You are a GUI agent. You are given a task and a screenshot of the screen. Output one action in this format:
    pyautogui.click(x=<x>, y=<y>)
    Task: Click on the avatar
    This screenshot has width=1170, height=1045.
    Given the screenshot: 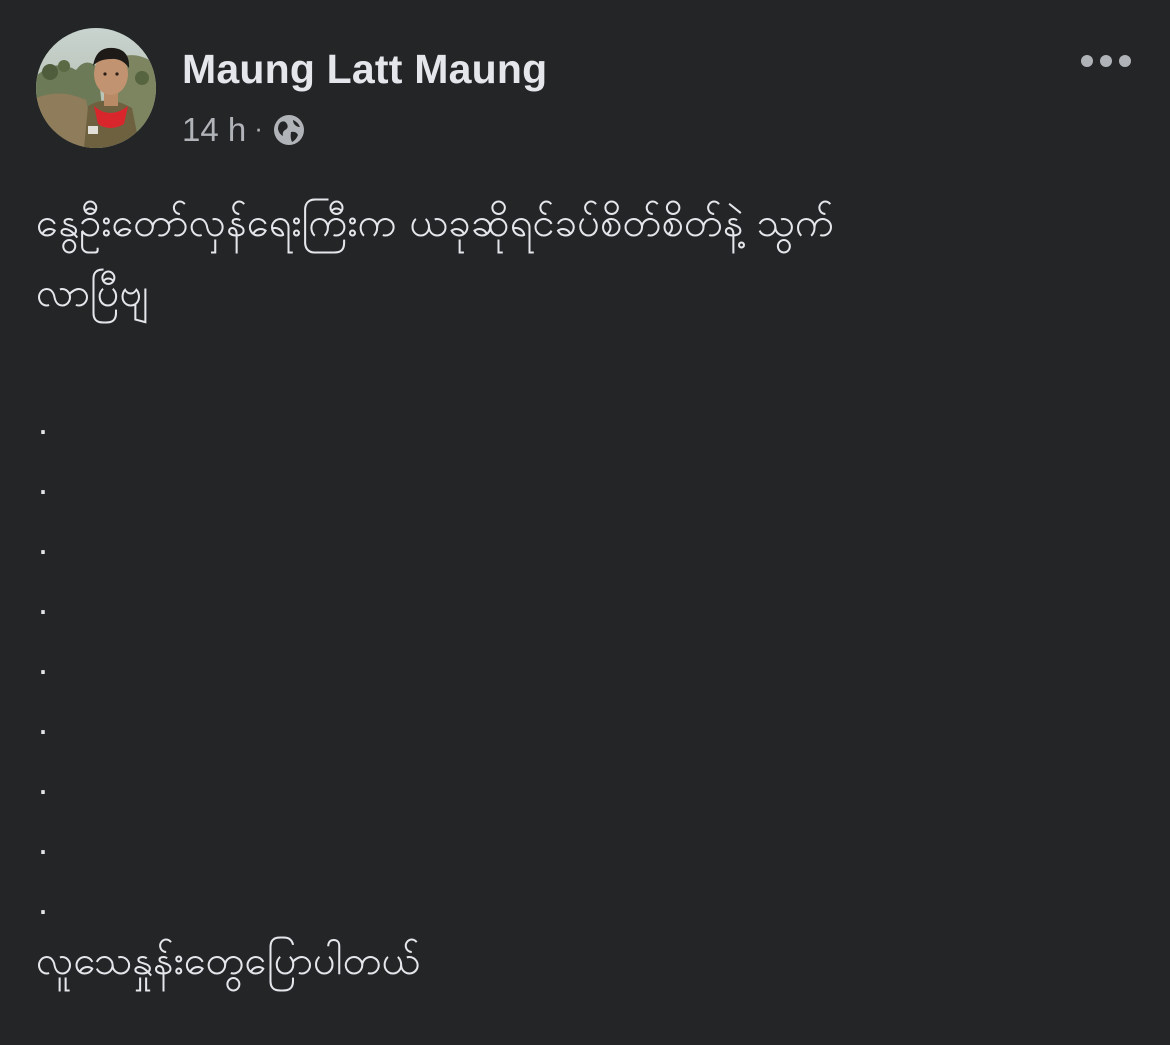 What is the action you would take?
    pyautogui.click(x=96, y=88)
    